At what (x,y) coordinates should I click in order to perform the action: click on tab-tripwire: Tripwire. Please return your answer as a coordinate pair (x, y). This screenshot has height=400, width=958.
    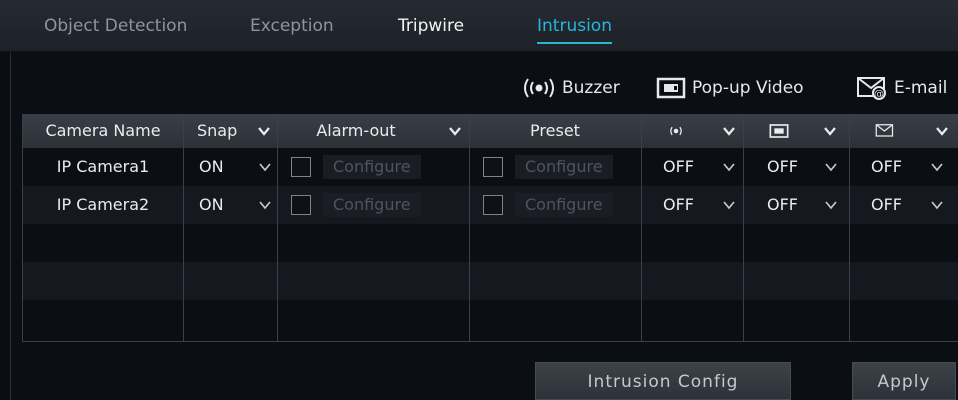
    Looking at the image, I should click on (431, 26).